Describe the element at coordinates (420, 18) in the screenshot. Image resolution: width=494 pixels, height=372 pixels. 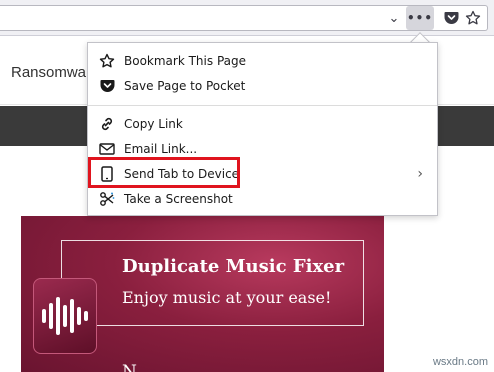
I see `page-actions-more-button: •••` at that location.